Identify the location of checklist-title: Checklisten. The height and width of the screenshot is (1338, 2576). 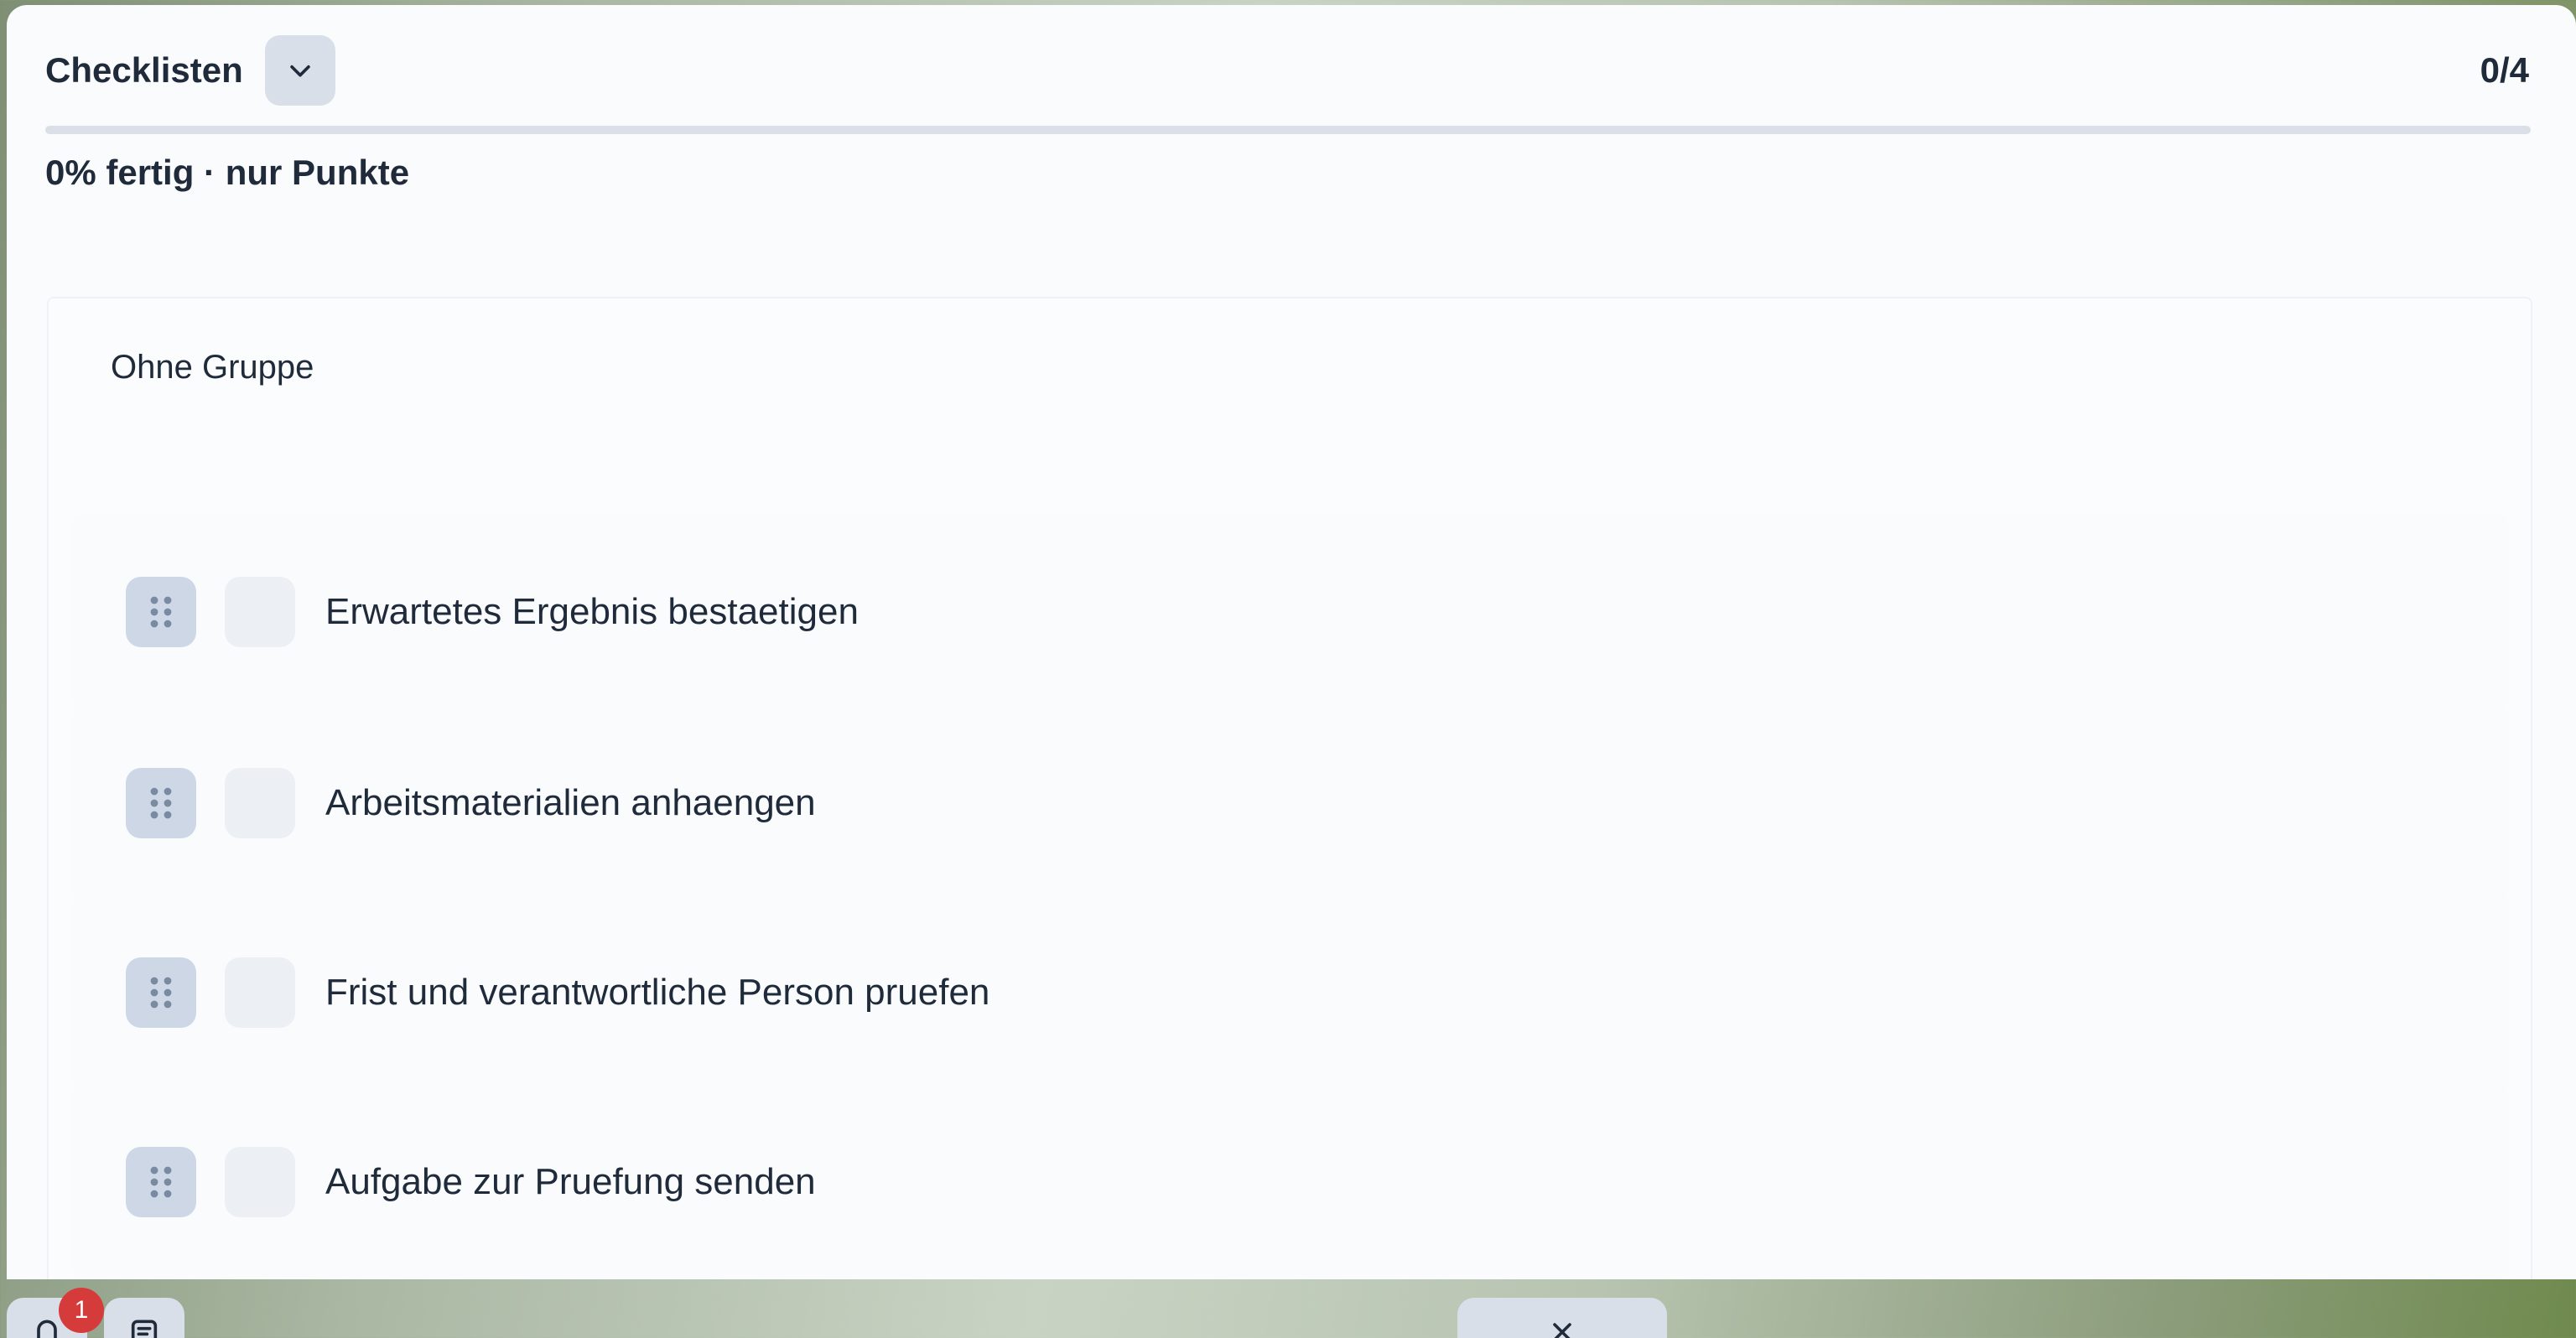
(144, 70).